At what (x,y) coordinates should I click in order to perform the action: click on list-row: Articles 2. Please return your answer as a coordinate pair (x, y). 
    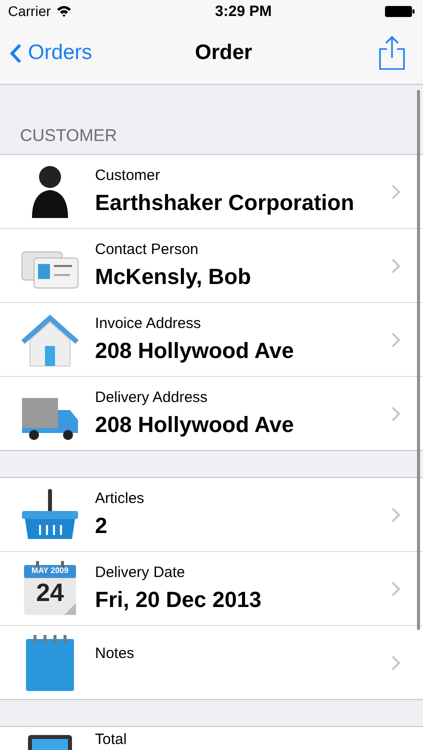
    Looking at the image, I should click on (211, 514).